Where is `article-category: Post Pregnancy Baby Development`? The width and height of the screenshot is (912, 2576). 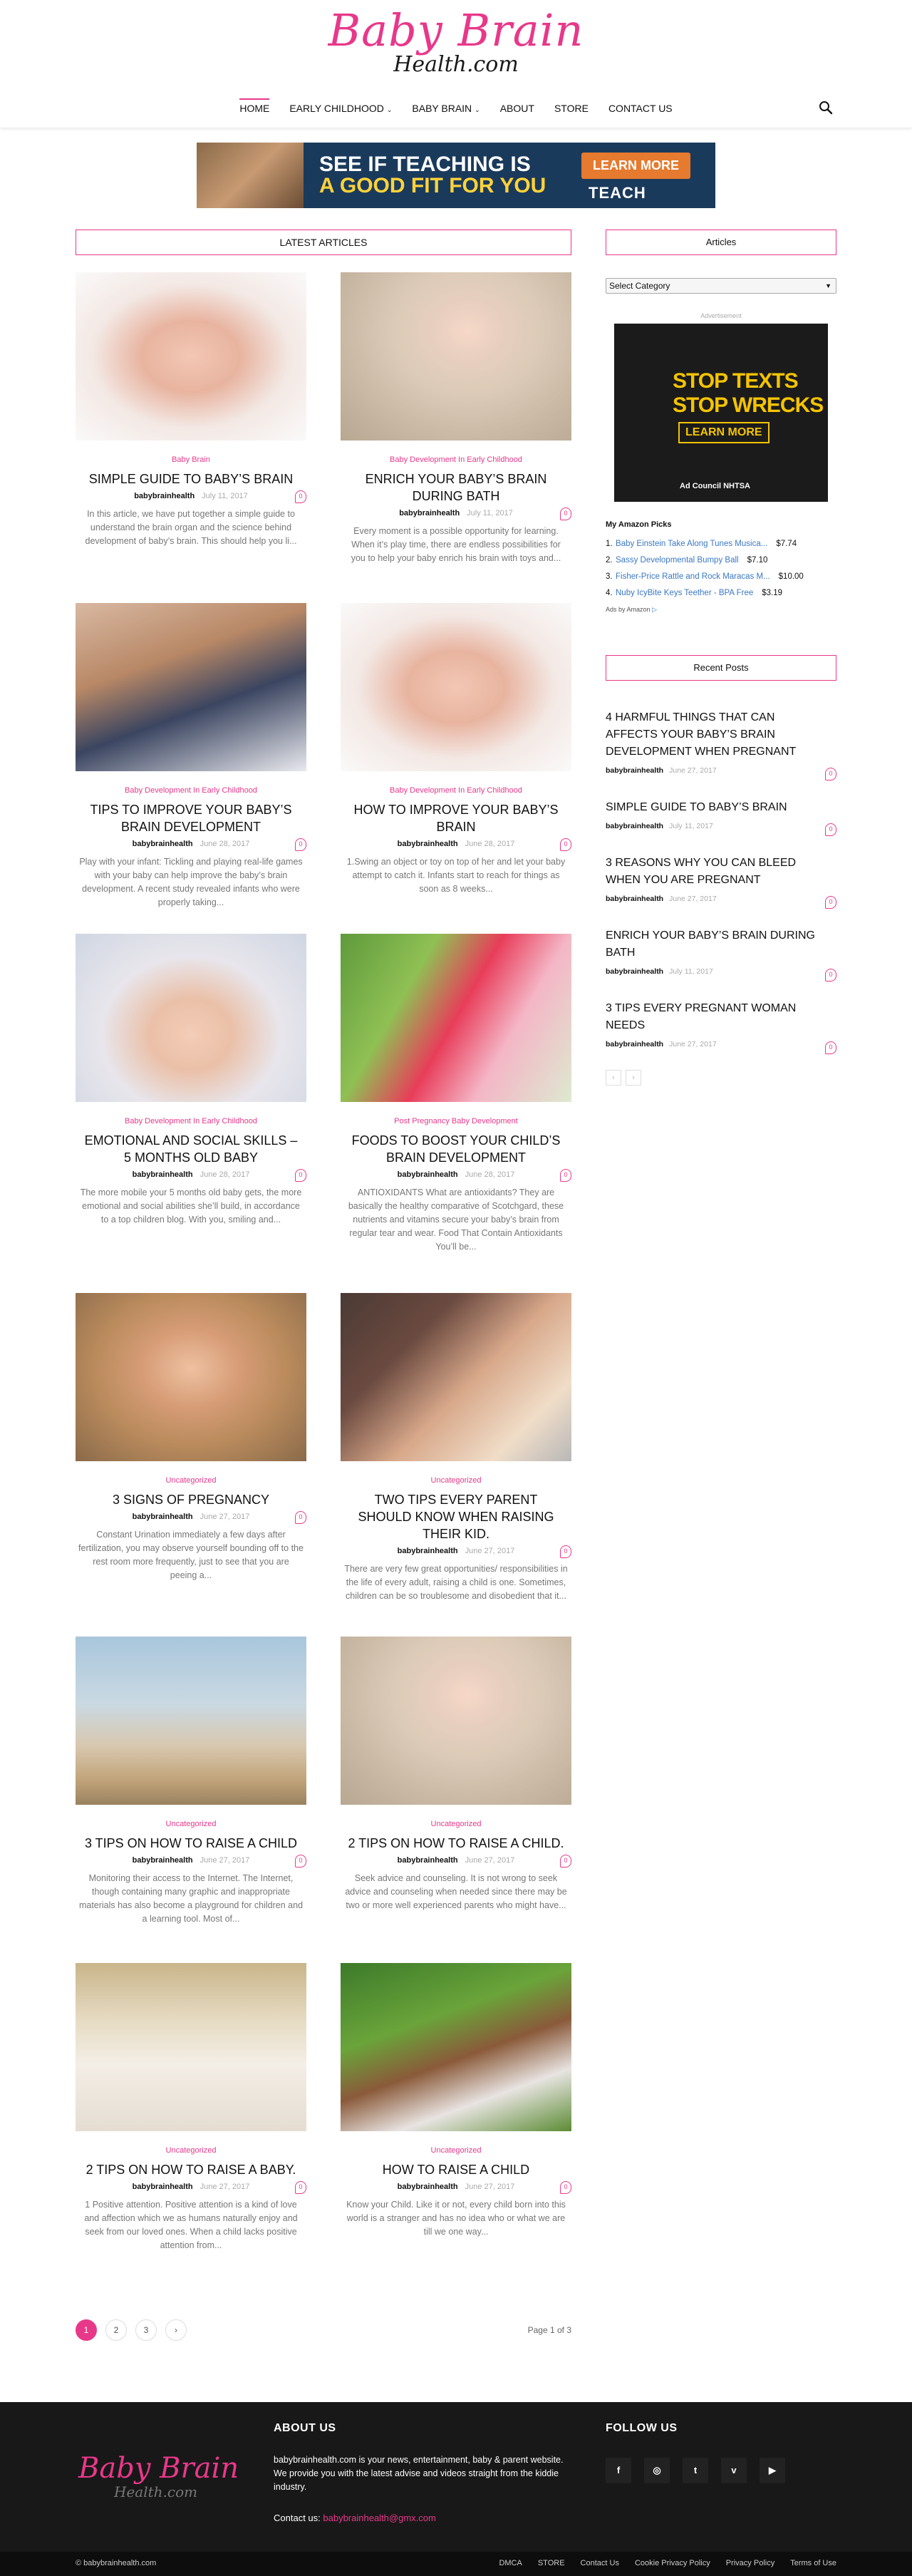 article-category: Post Pregnancy Baby Development is located at coordinates (456, 1121).